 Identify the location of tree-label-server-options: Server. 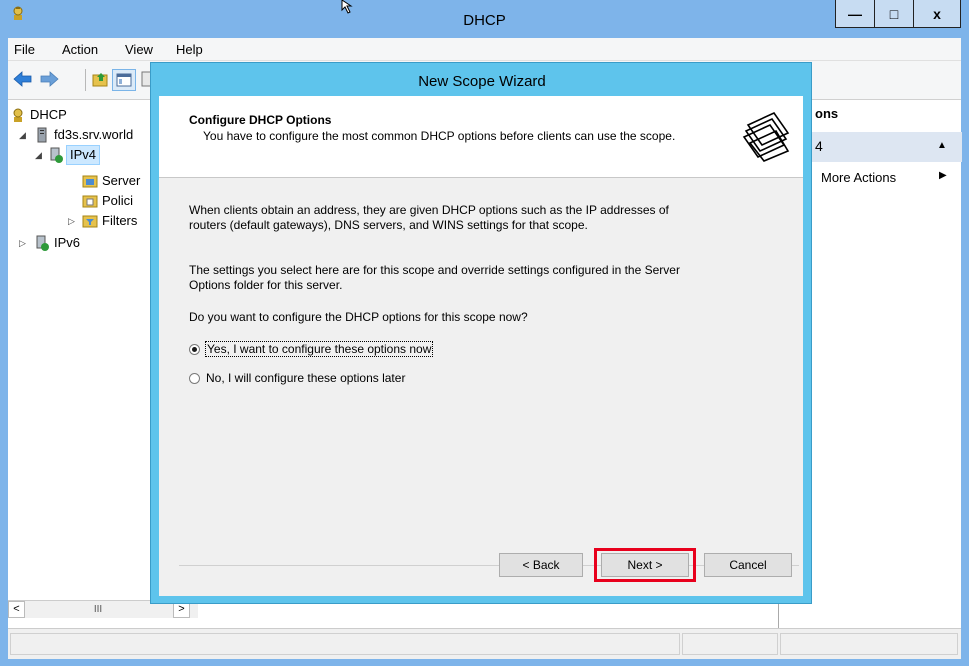
(121, 180).